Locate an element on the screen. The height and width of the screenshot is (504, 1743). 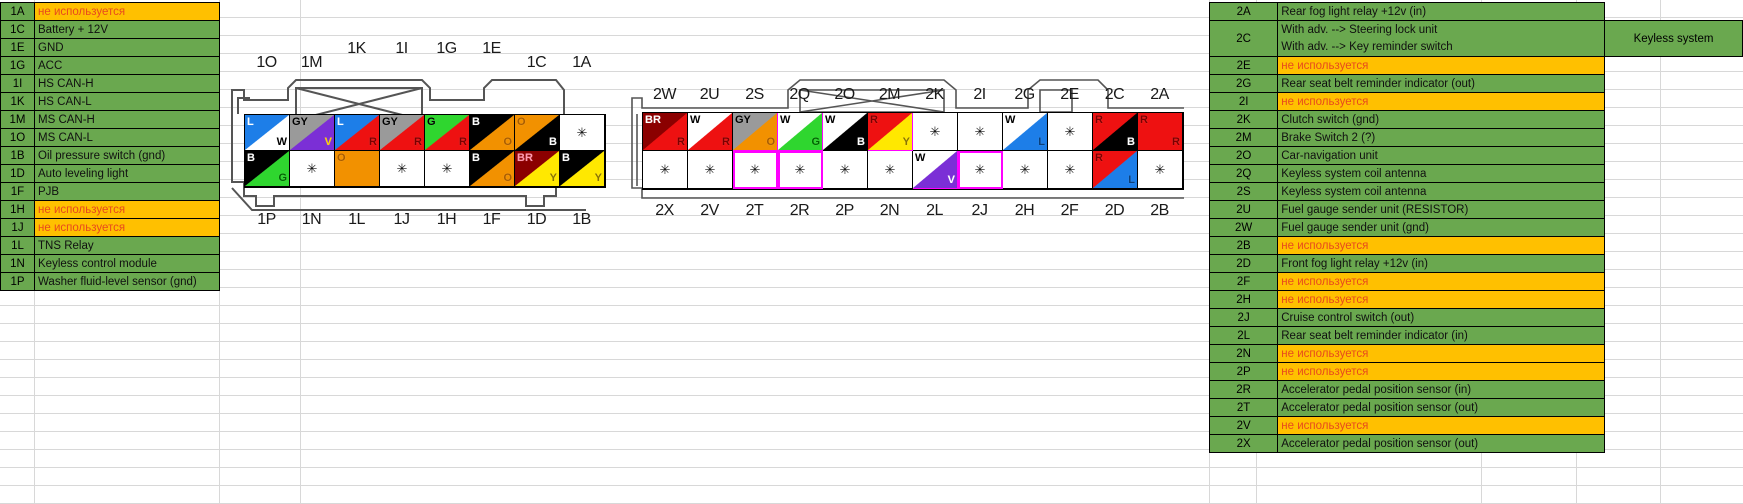
table-row: 2S Keyless system coil antenna is located at coordinates (1475, 191).